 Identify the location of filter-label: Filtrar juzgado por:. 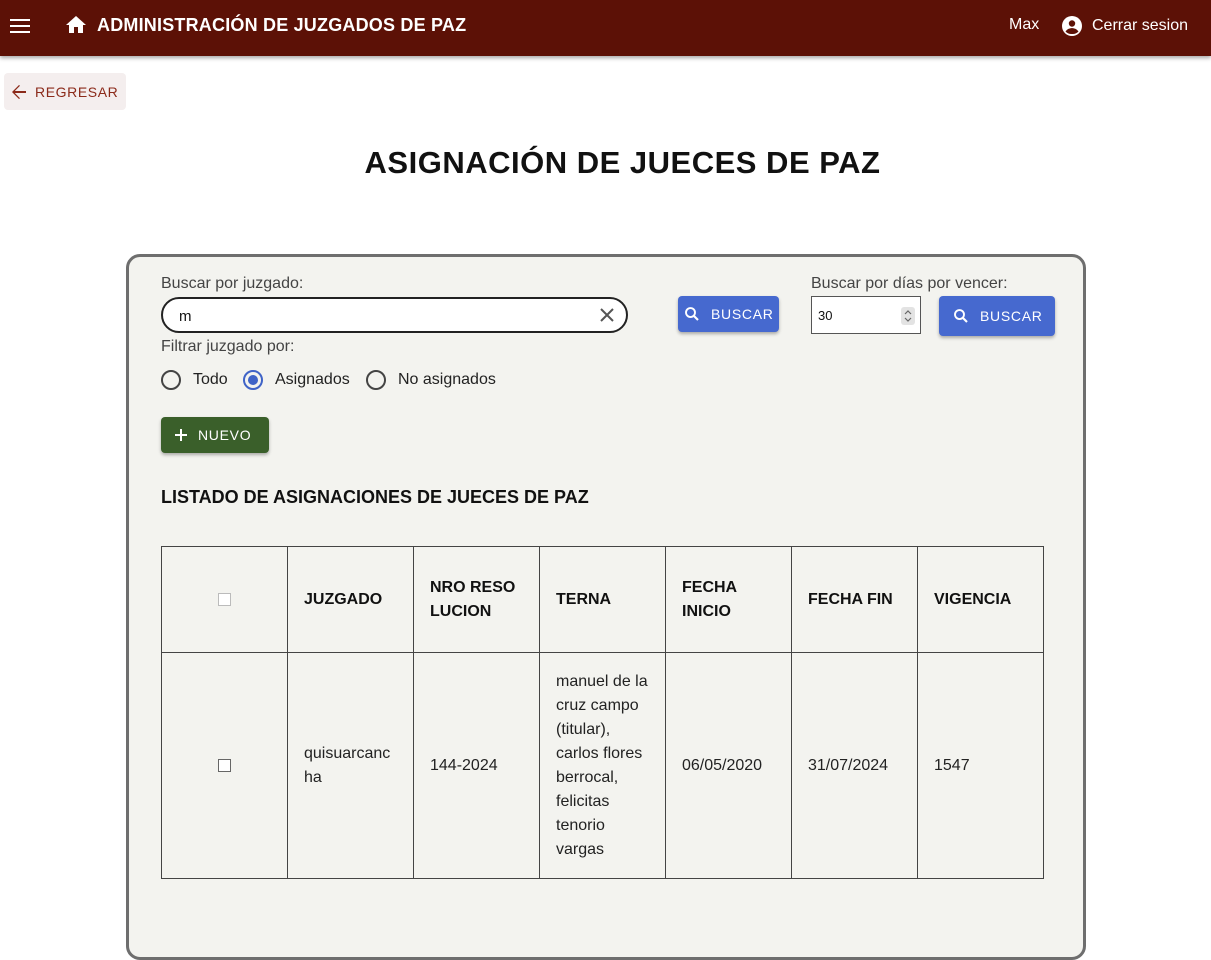
(228, 346).